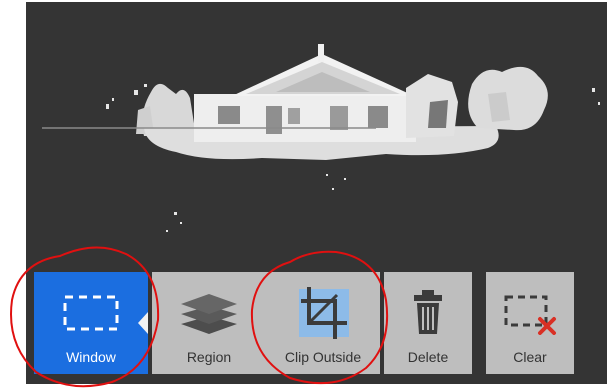 The width and height of the screenshot is (607, 390). What do you see at coordinates (428, 313) in the screenshot?
I see `trash-icon` at bounding box center [428, 313].